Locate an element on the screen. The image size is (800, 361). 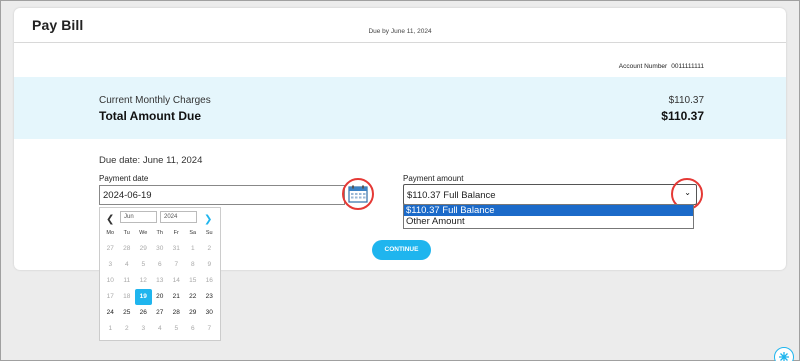
month-select: Jun is located at coordinates (138, 217).